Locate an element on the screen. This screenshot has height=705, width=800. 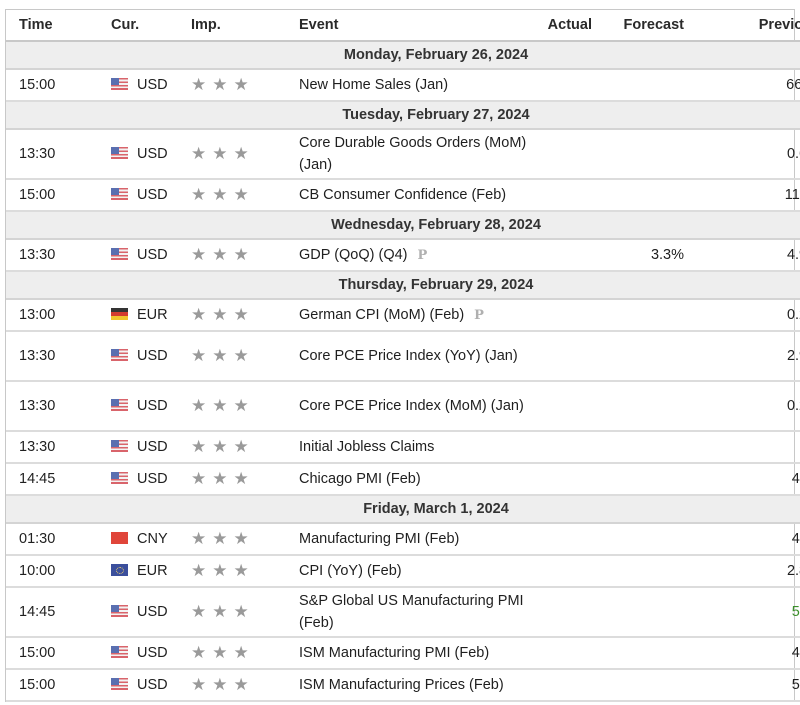
col-actual: Actual is located at coordinates (562, 26).